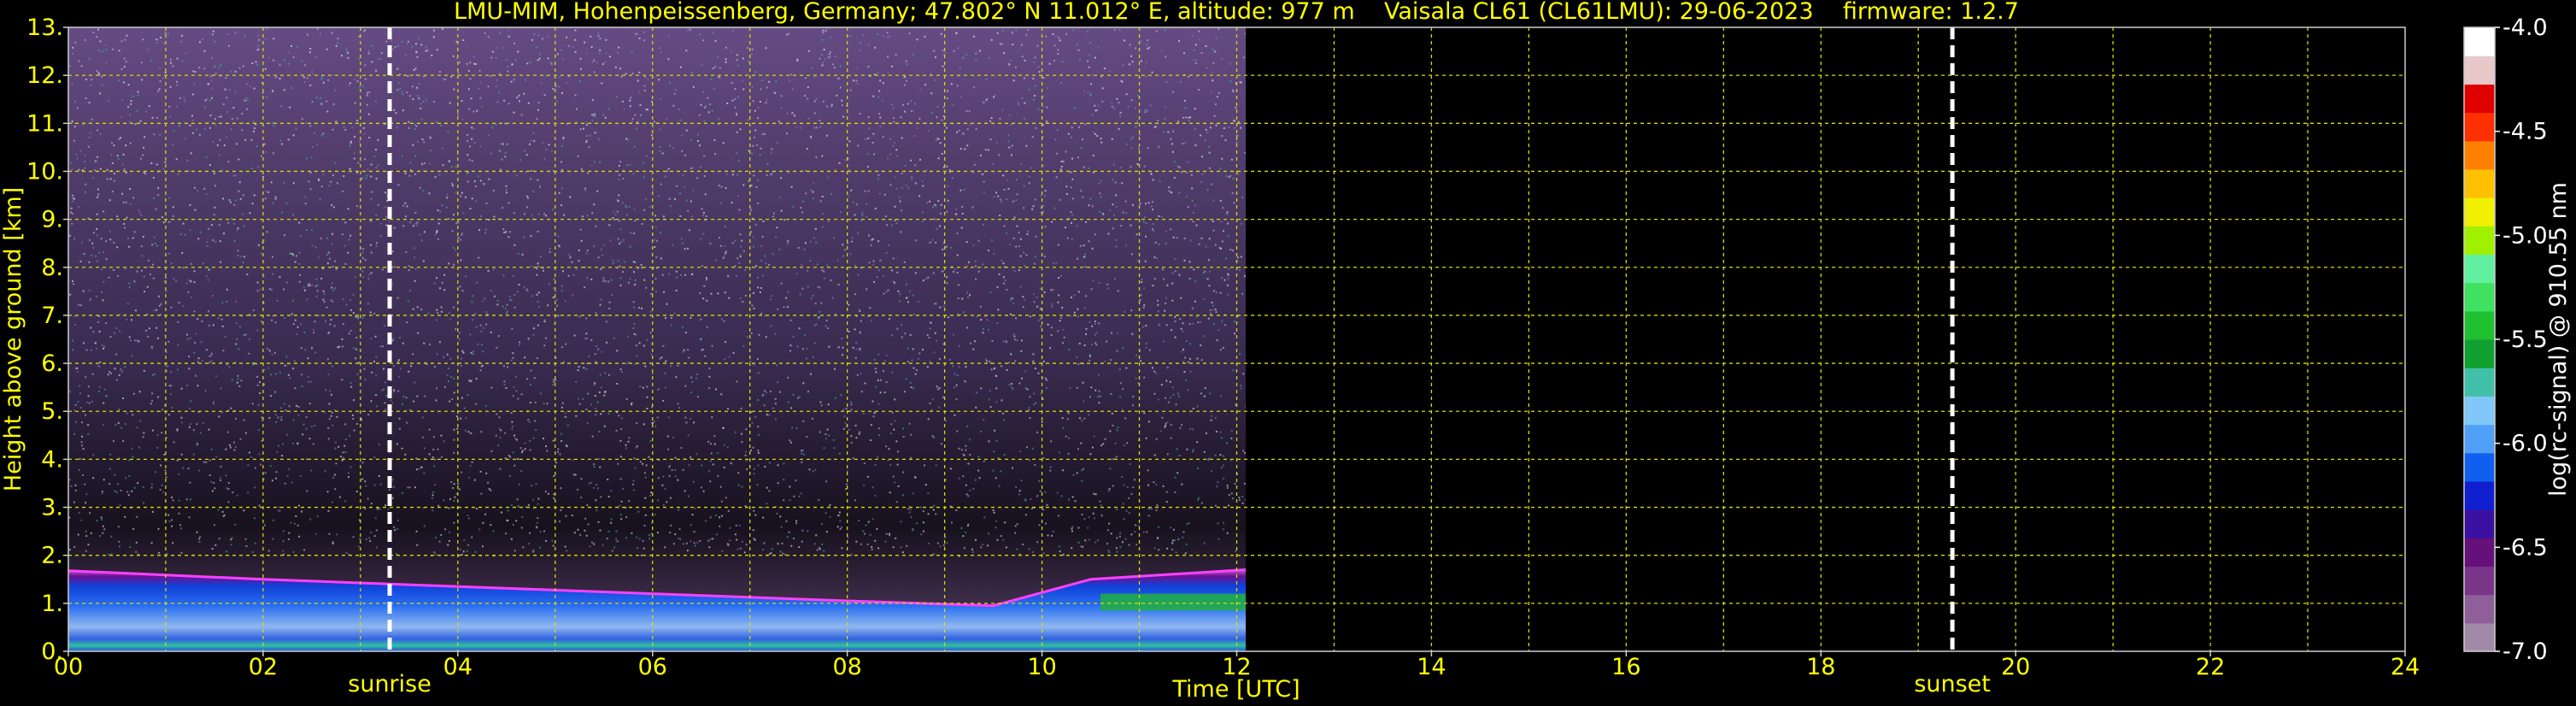 This screenshot has width=2576, height=706. Describe the element at coordinates (1235, 689) in the screenshot. I see `x-axis-label: Time [UTC]` at that location.